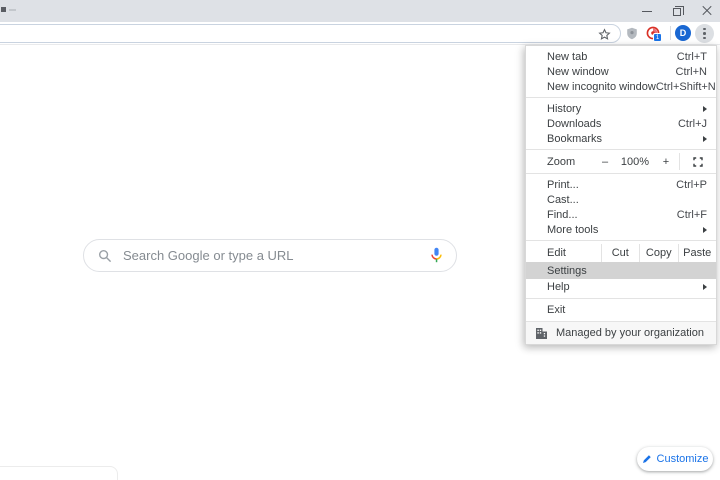 The image size is (720, 480). I want to click on customize-label: Customize, so click(682, 459).